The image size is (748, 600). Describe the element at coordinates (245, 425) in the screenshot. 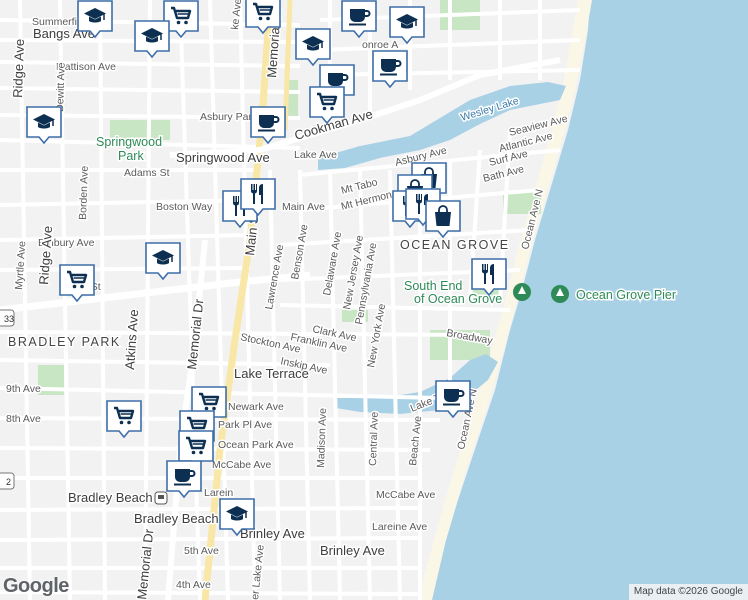

I see `svg-text: Park Pl Ave` at that location.